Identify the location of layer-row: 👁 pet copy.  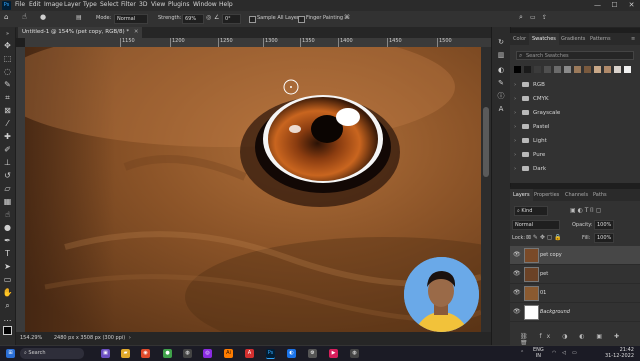
(575, 255).